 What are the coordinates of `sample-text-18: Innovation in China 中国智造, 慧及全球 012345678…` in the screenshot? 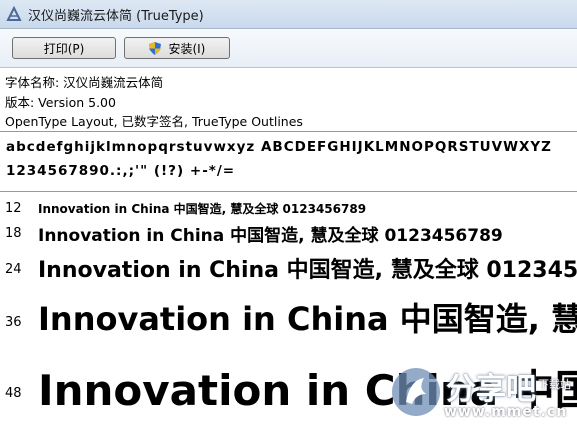 It's located at (270, 236).